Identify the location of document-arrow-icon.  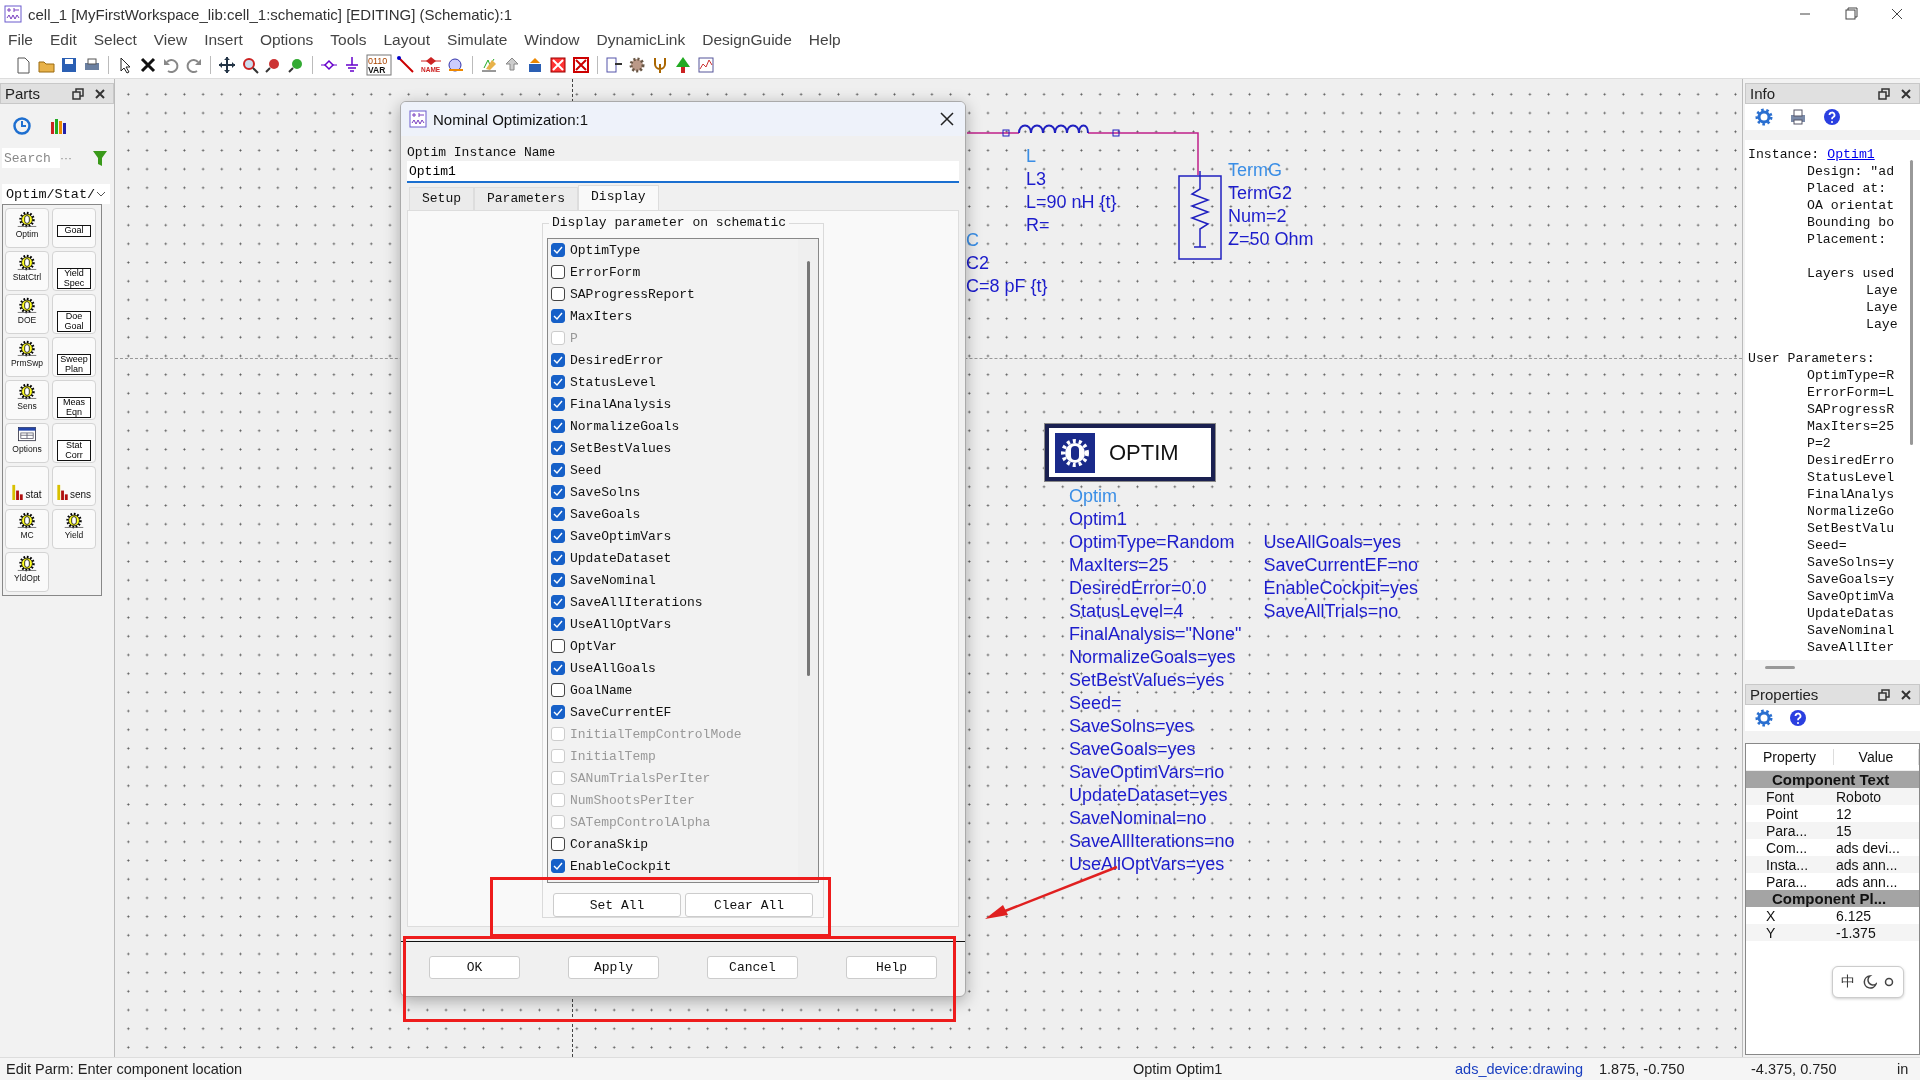
(614, 65).